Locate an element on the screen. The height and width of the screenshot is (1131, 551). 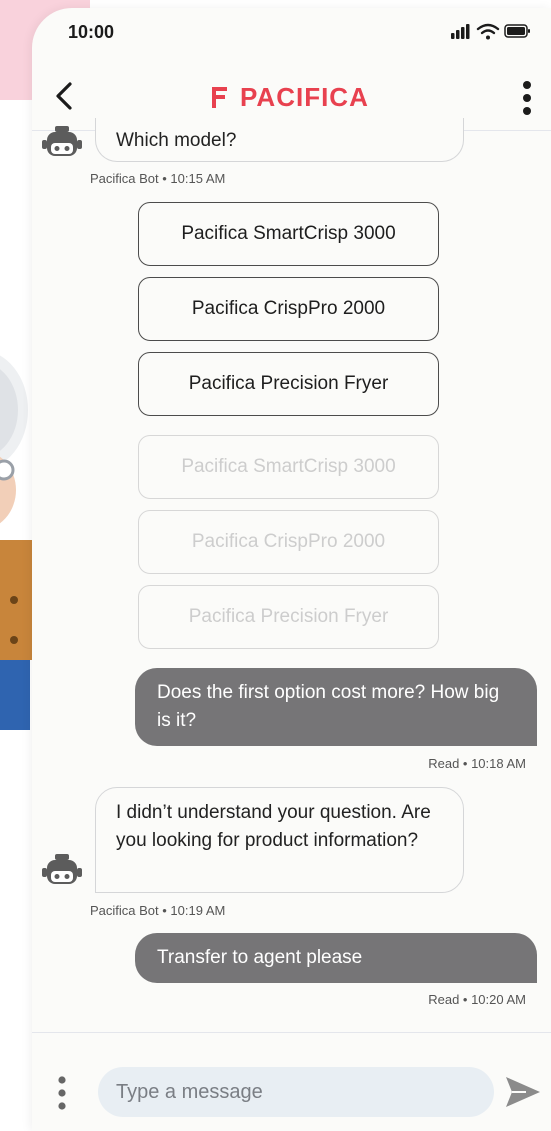
quick-reply-option-disabled: Pacifica SmartCrisp 3000 is located at coordinates (288, 467).